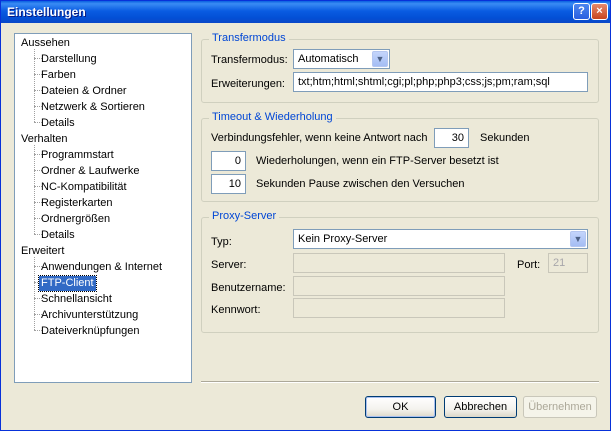 The width and height of the screenshot is (611, 431). I want to click on apply-button: Übernehmen, so click(560, 407).